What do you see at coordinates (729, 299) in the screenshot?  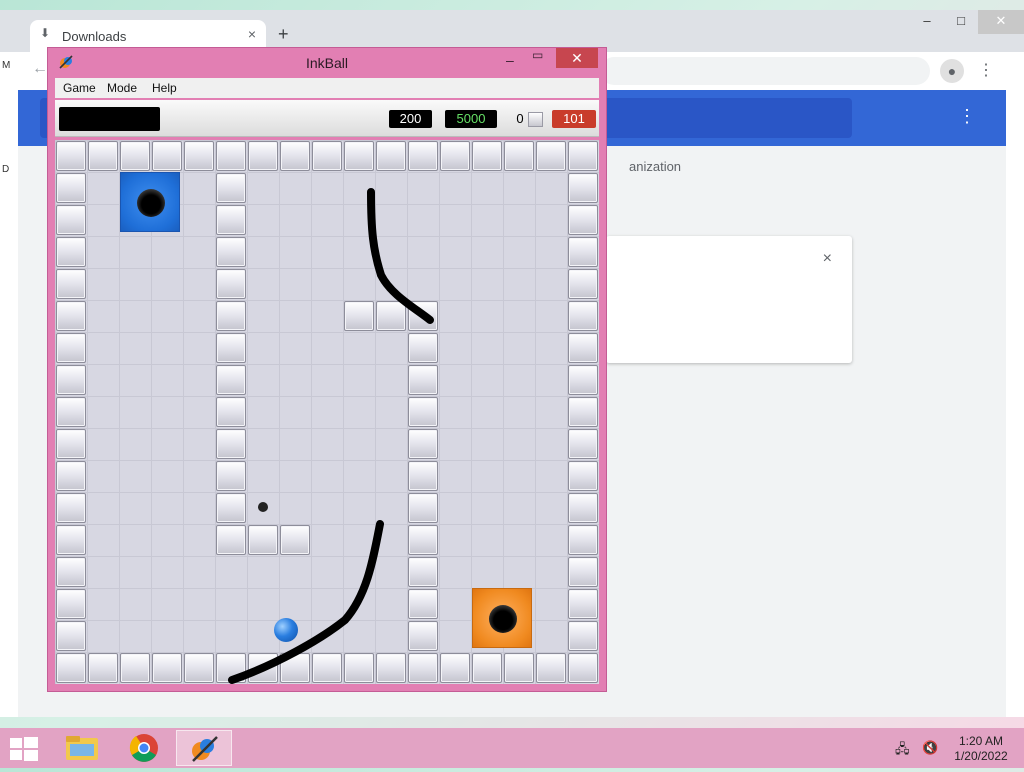 I see `download-item-card: ×` at bounding box center [729, 299].